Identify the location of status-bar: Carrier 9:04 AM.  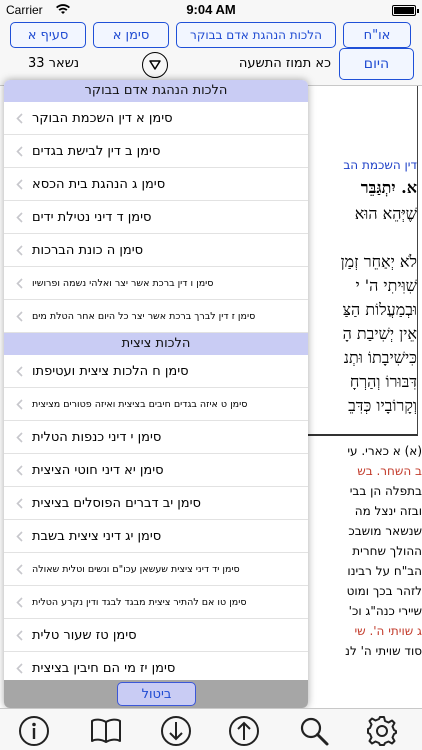
(211, 10).